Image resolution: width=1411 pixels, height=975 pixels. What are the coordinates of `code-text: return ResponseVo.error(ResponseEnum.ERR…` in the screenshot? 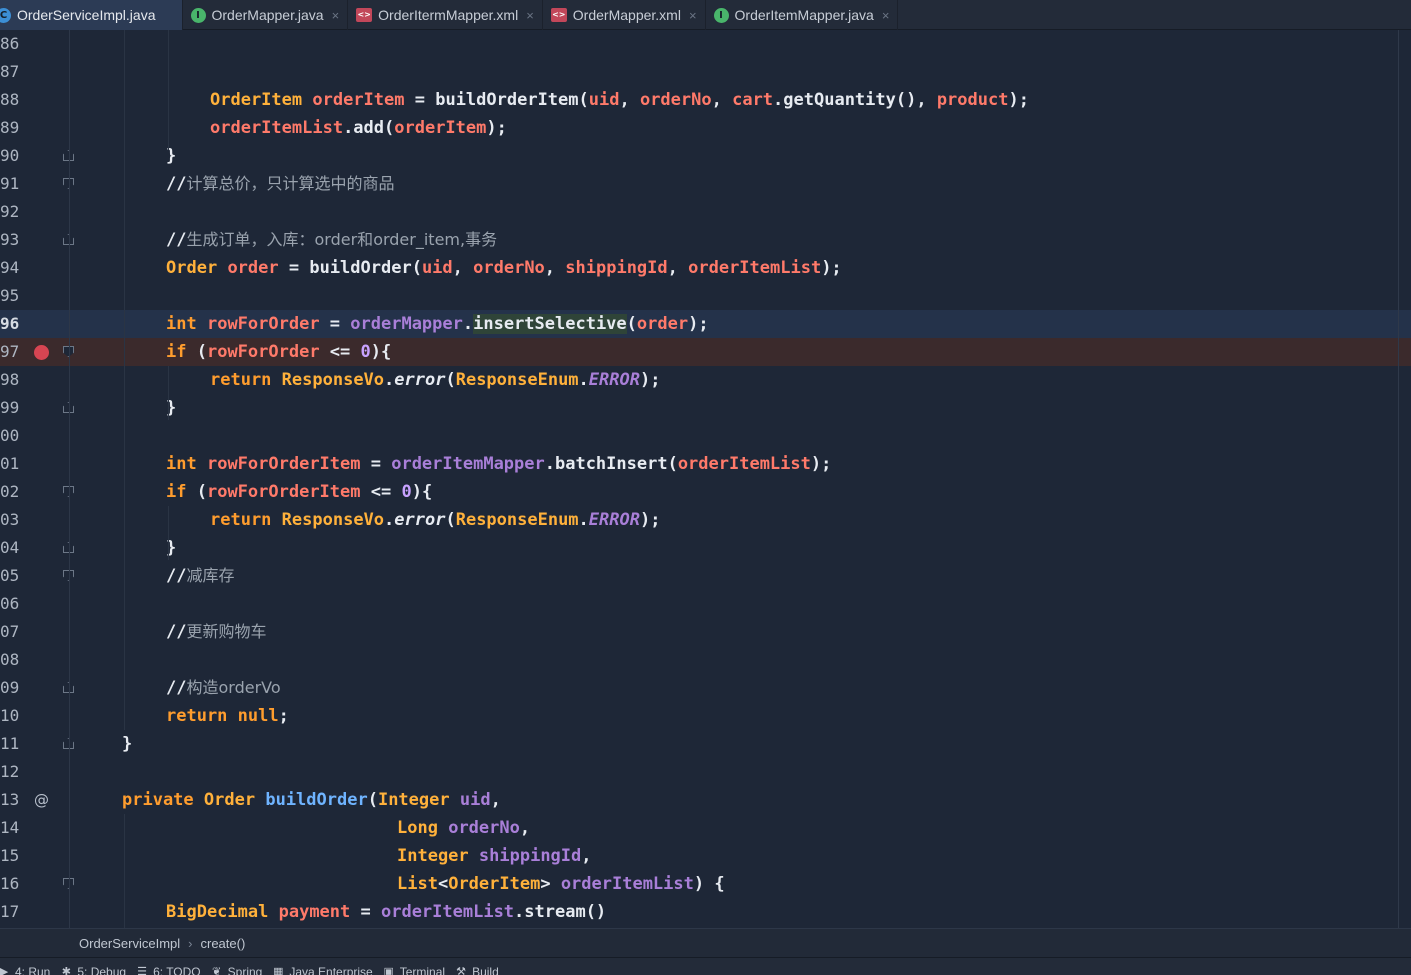 It's located at (435, 380).